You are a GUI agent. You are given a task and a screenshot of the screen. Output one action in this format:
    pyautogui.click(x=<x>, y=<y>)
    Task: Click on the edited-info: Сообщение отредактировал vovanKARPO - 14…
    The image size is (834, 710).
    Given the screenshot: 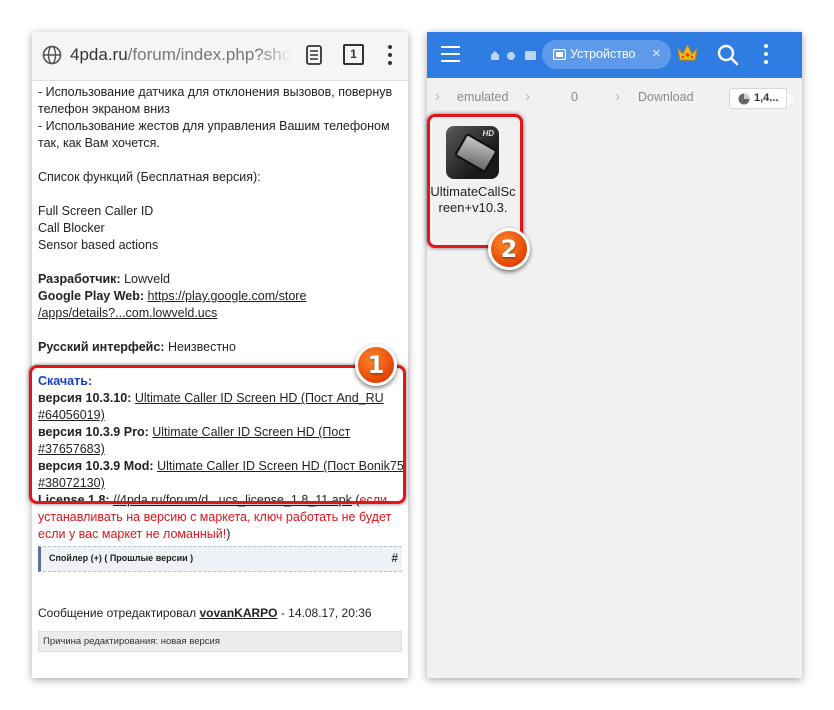 What is the action you would take?
    pyautogui.click(x=205, y=613)
    